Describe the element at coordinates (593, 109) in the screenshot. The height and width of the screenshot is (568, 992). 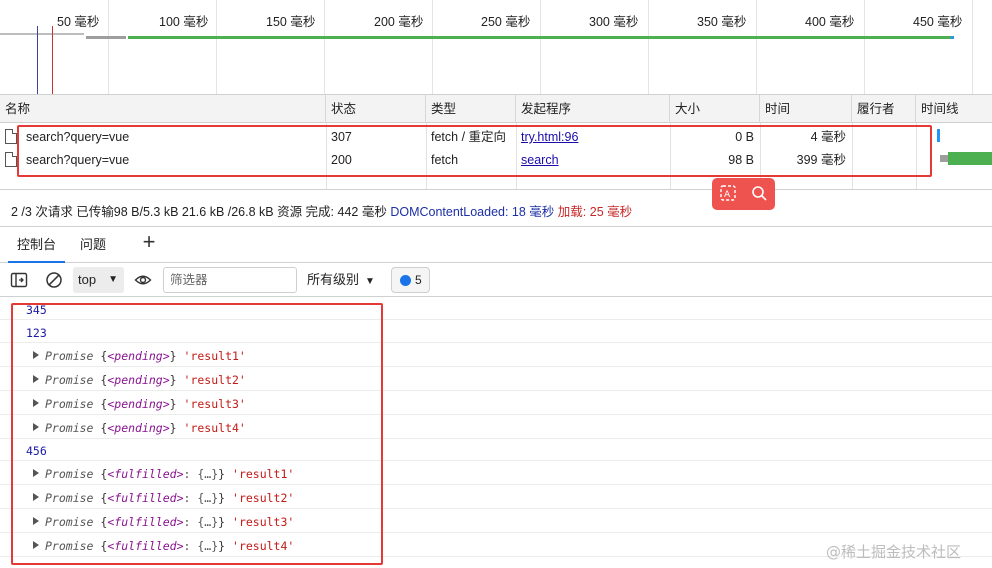
I see `column-header-initiator: 发起程序` at that location.